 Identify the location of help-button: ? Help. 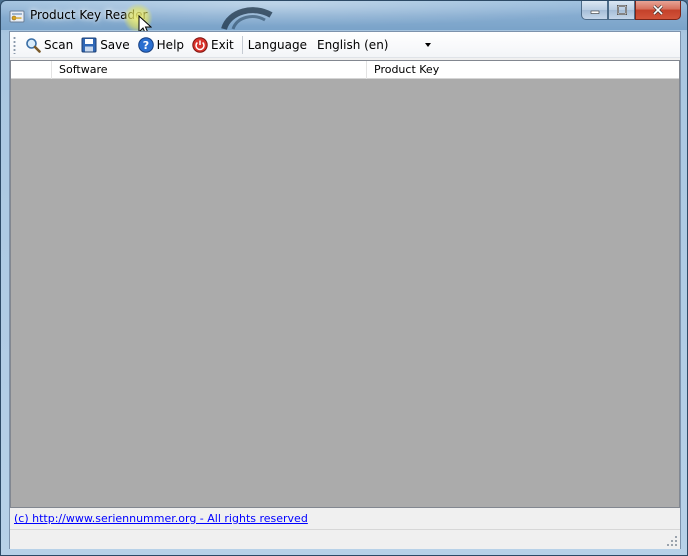
(161, 45).